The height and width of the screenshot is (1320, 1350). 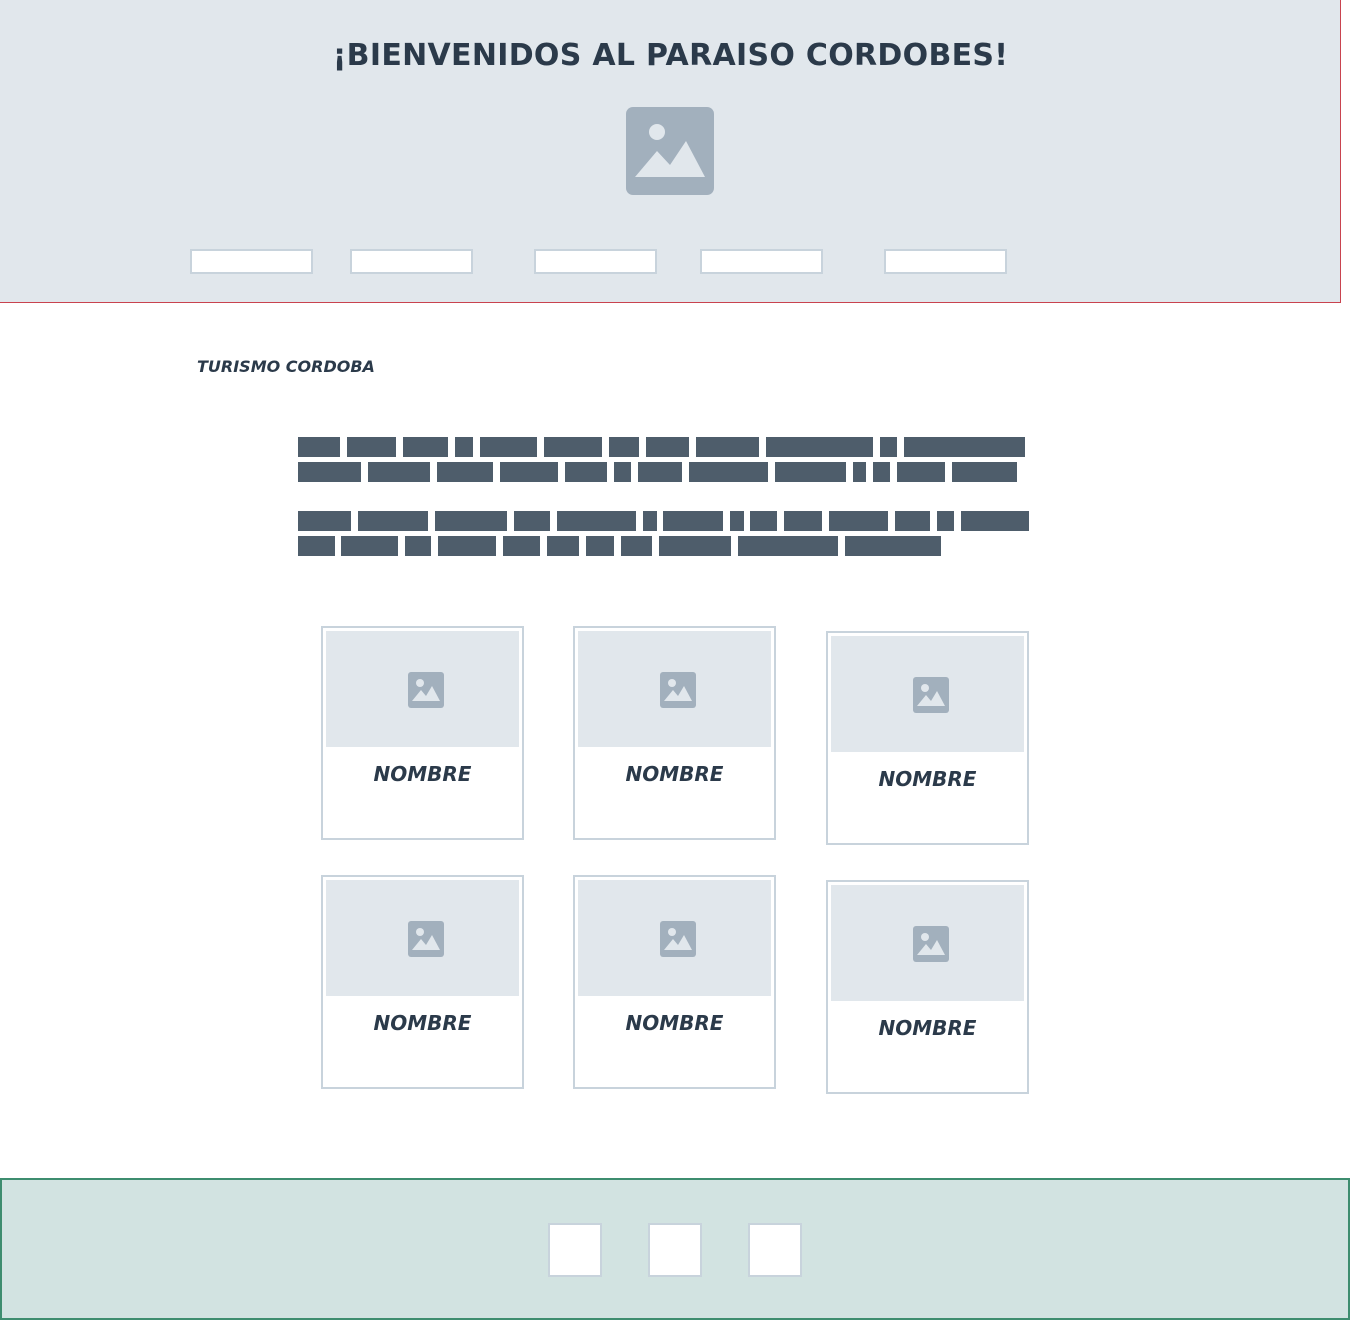 What do you see at coordinates (286, 366) in the screenshot?
I see `section-title: TURISMO CORDOBA` at bounding box center [286, 366].